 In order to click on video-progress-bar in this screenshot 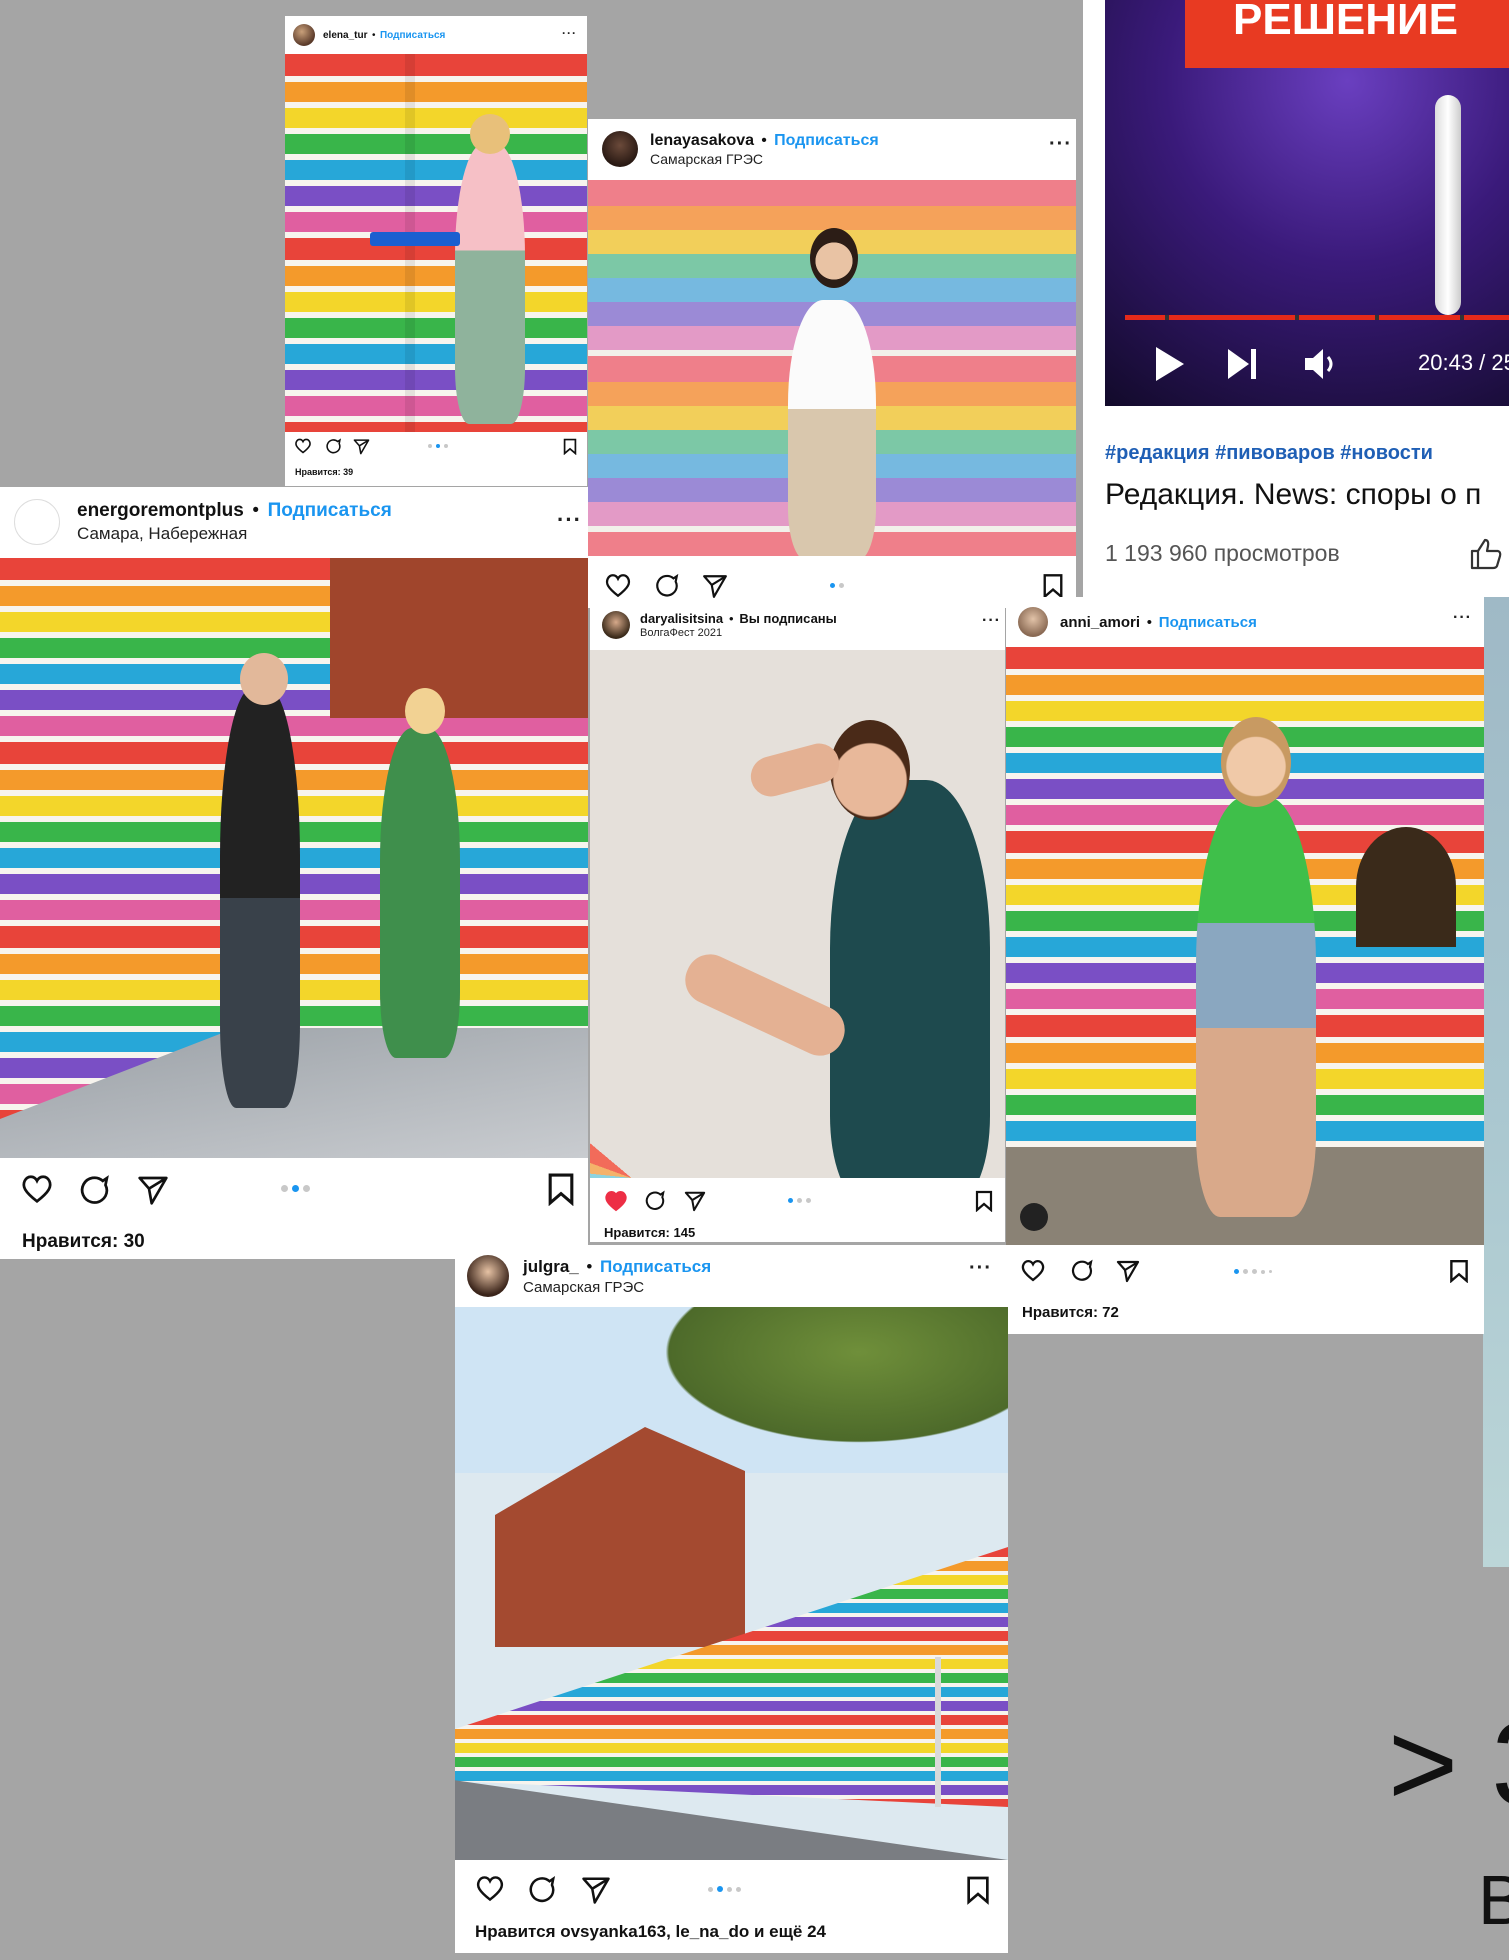, I will do `click(1317, 317)`.